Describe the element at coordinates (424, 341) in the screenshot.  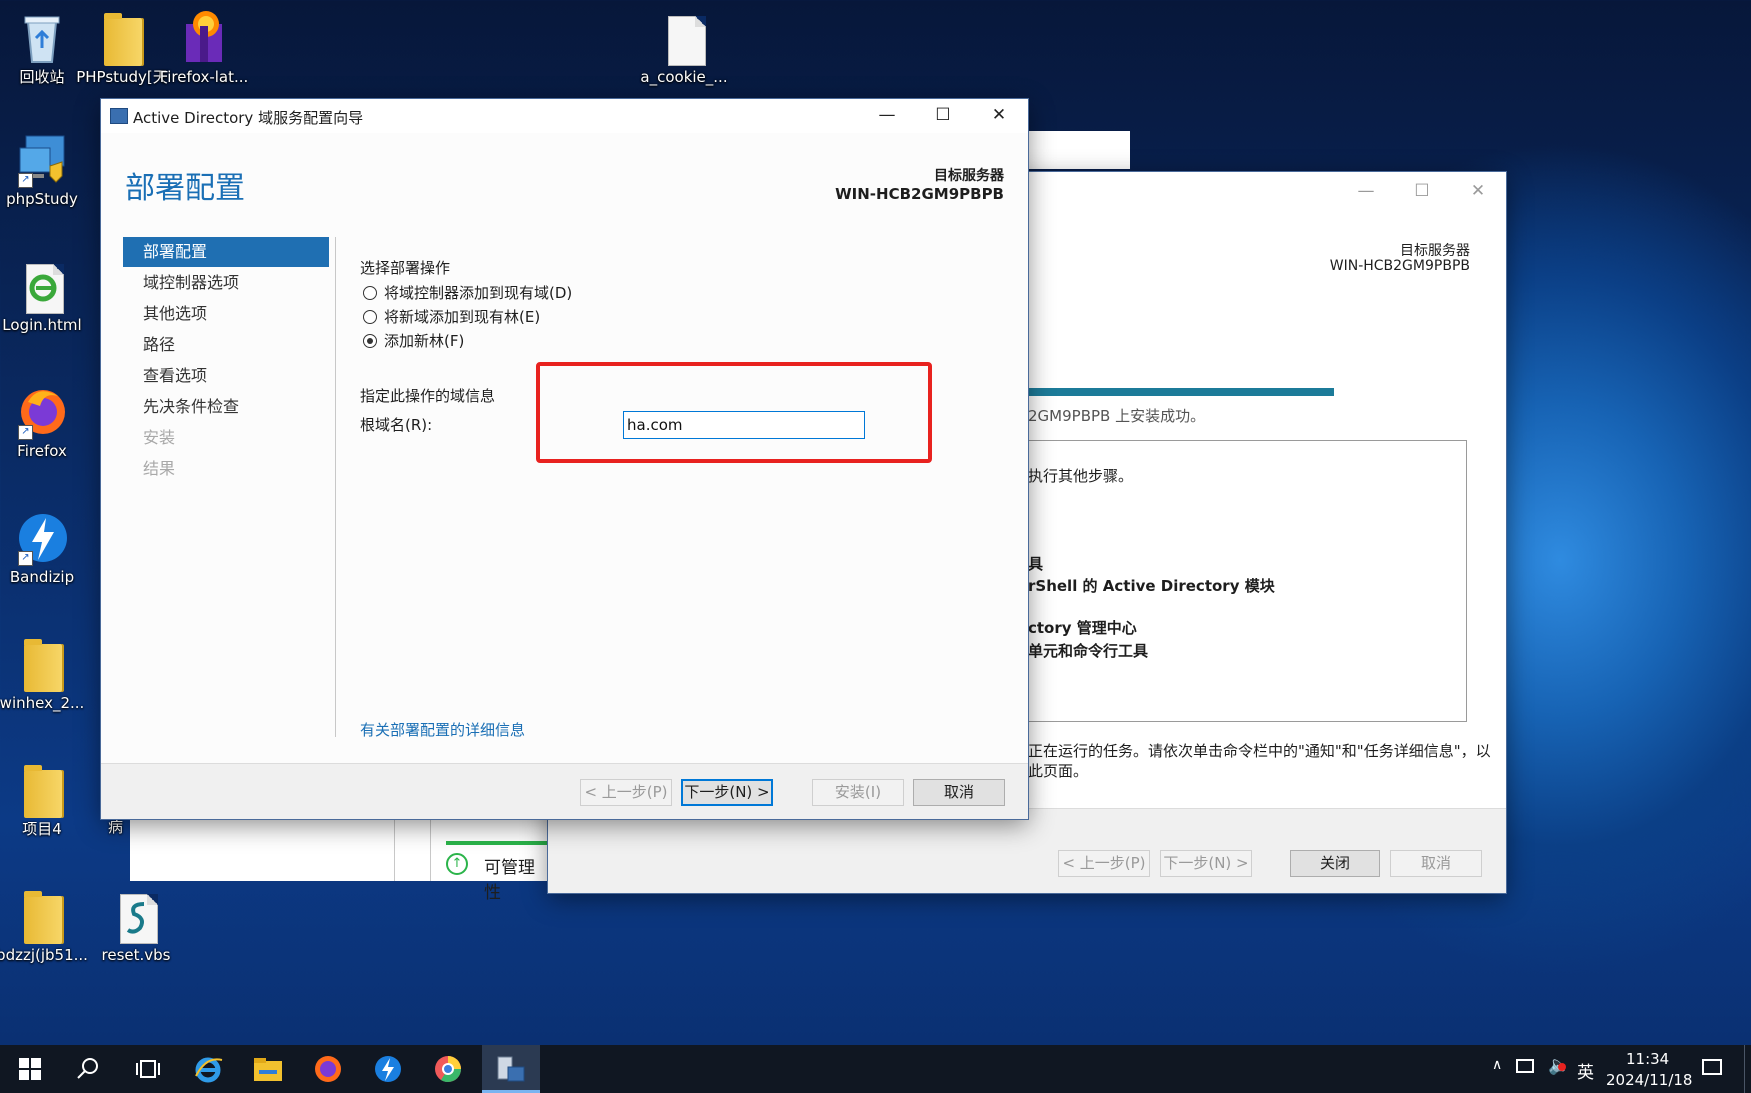
I see `radio-label: 添加新林(F)` at that location.